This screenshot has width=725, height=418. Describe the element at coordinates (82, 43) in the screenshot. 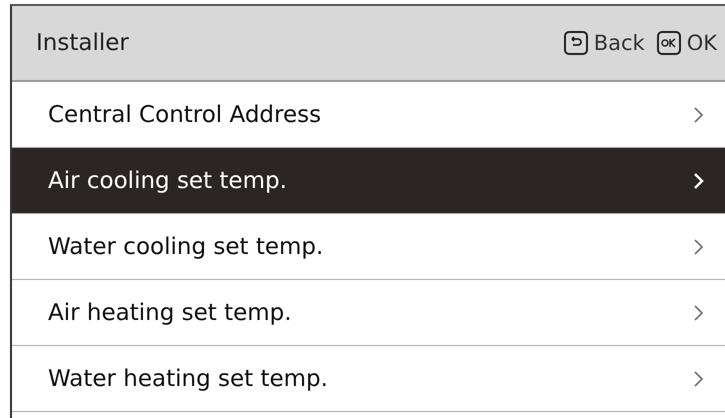

I see `screen-title: Installer` at that location.